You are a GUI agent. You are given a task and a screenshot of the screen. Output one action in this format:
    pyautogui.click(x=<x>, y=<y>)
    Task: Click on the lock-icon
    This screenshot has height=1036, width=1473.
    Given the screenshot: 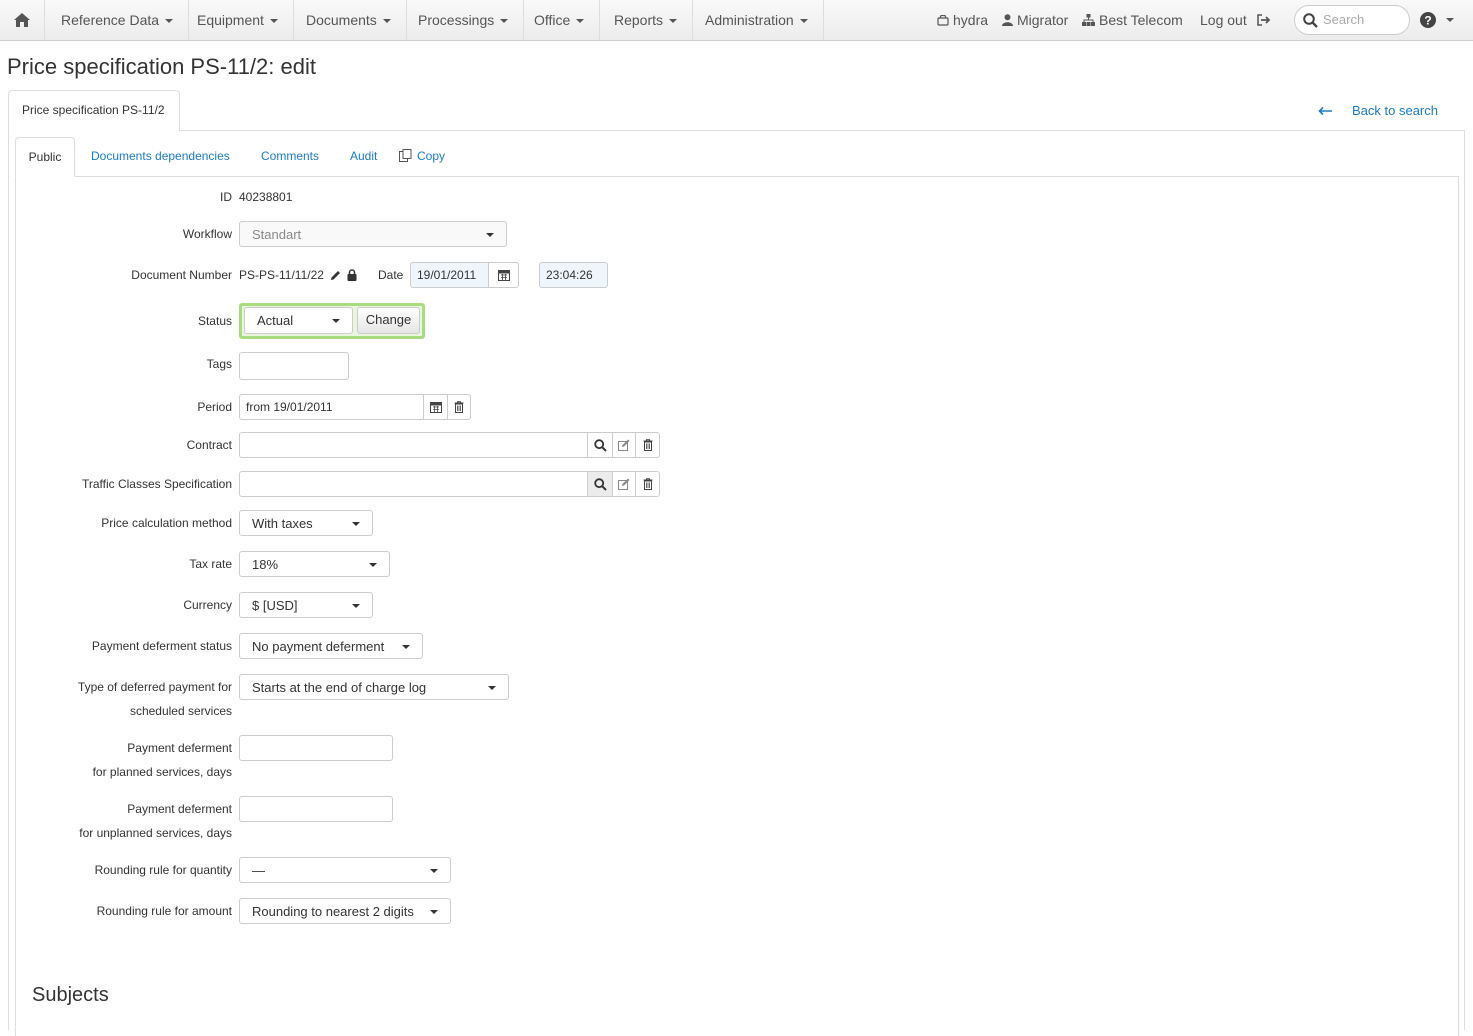 What is the action you would take?
    pyautogui.click(x=352, y=275)
    